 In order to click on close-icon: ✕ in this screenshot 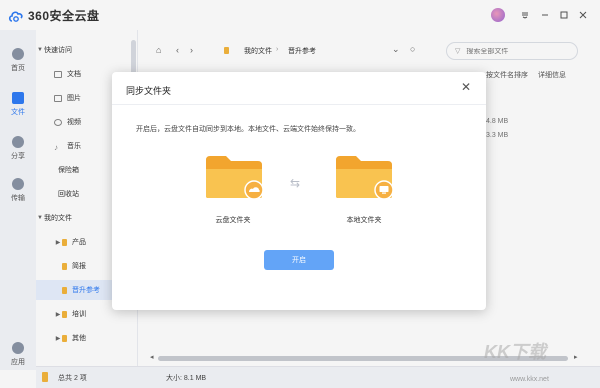, I will do `click(466, 87)`.